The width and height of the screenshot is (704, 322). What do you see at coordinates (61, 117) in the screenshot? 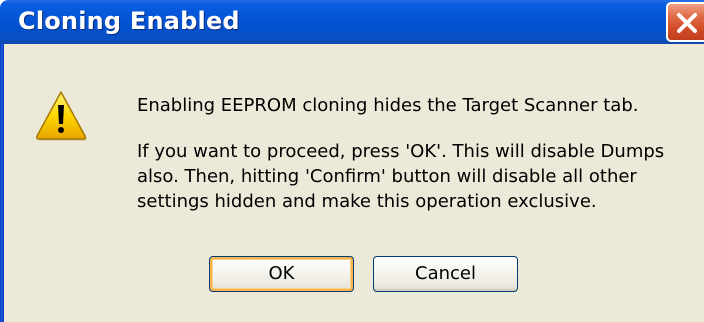
I see `warning-icon` at bounding box center [61, 117].